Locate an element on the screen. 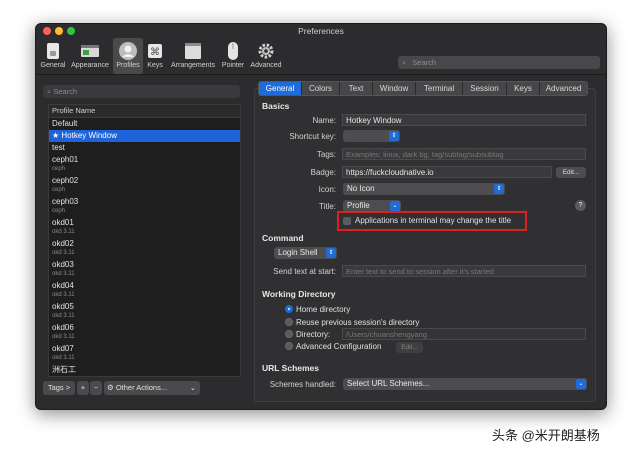 The height and width of the screenshot is (454, 640). profile-item: okd06 okd 3.11 is located at coordinates (144, 332).